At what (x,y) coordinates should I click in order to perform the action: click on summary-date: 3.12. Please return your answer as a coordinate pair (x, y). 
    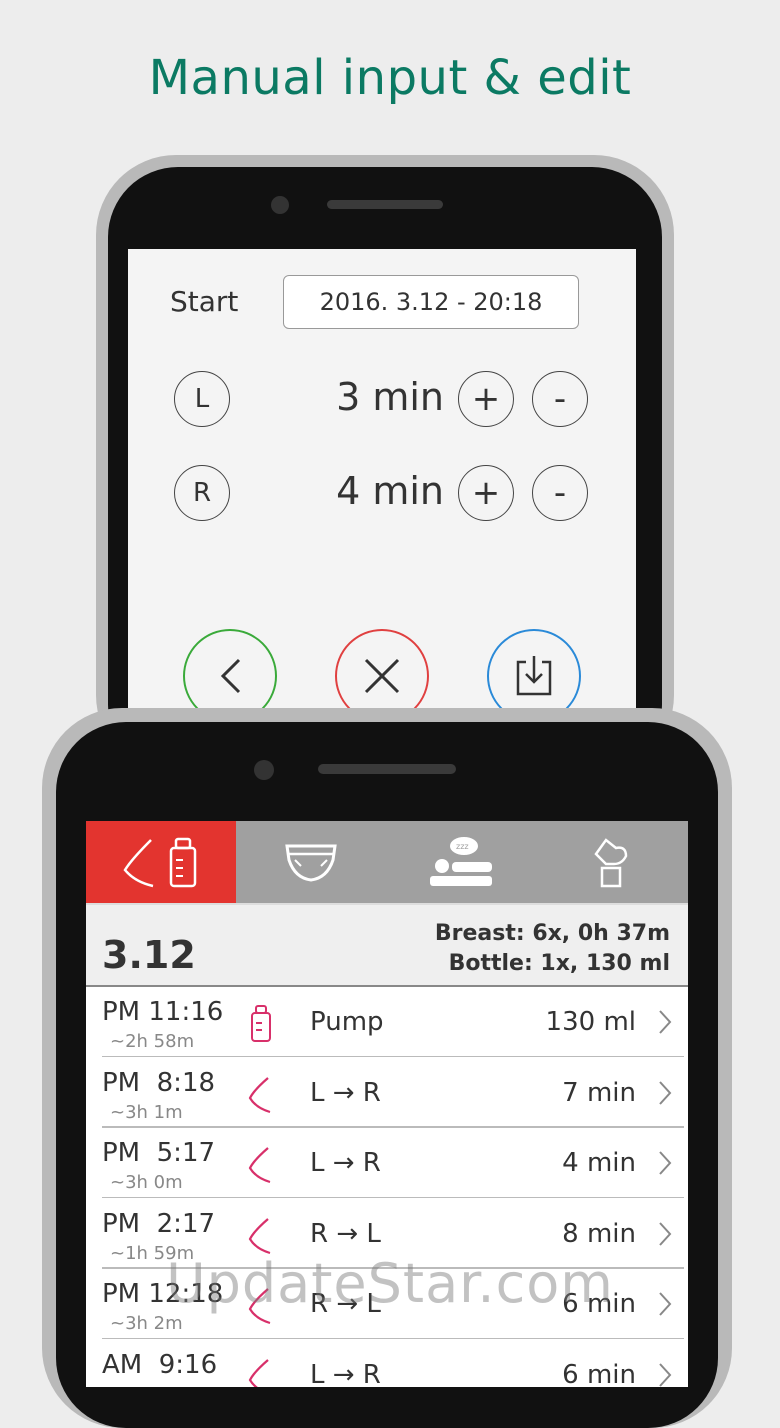
    Looking at the image, I should click on (149, 955).